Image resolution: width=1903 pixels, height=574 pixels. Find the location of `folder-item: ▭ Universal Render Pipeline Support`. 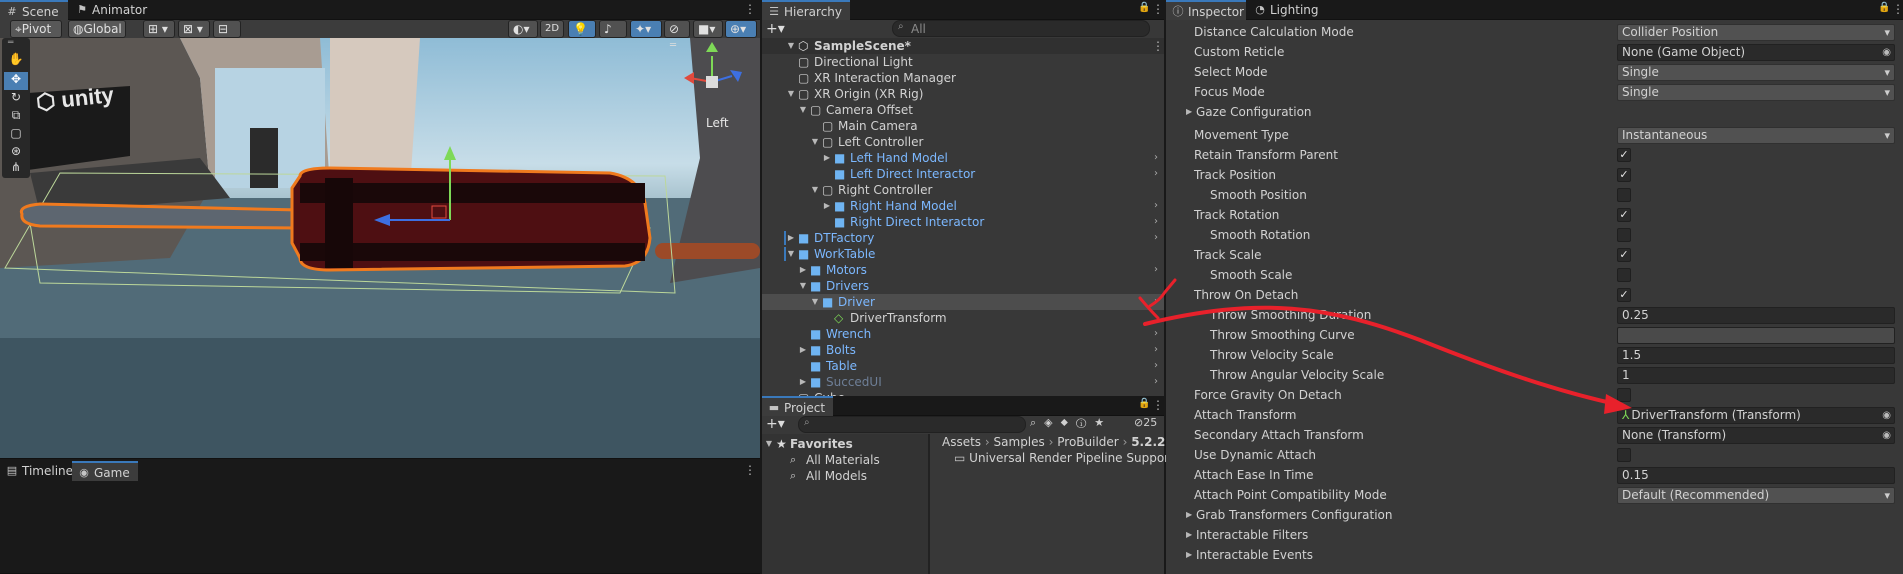

folder-item: ▭ Universal Render Pipeline Support is located at coordinates (1064, 458).